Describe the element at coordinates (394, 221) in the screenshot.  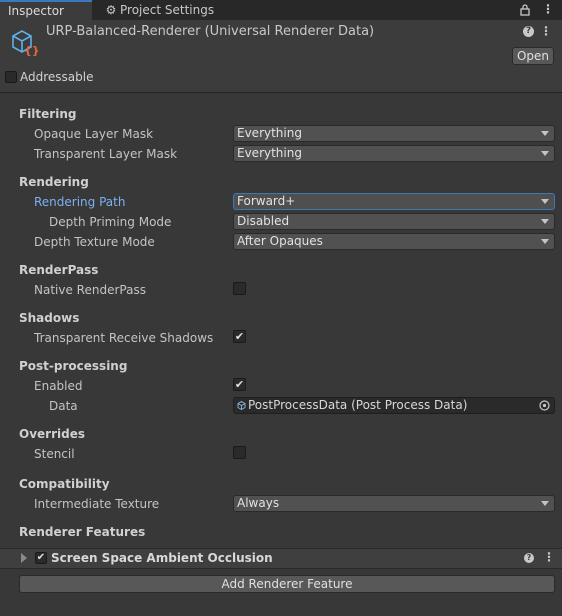
I see `depth-priming-mode-dropdown: Disabled` at that location.